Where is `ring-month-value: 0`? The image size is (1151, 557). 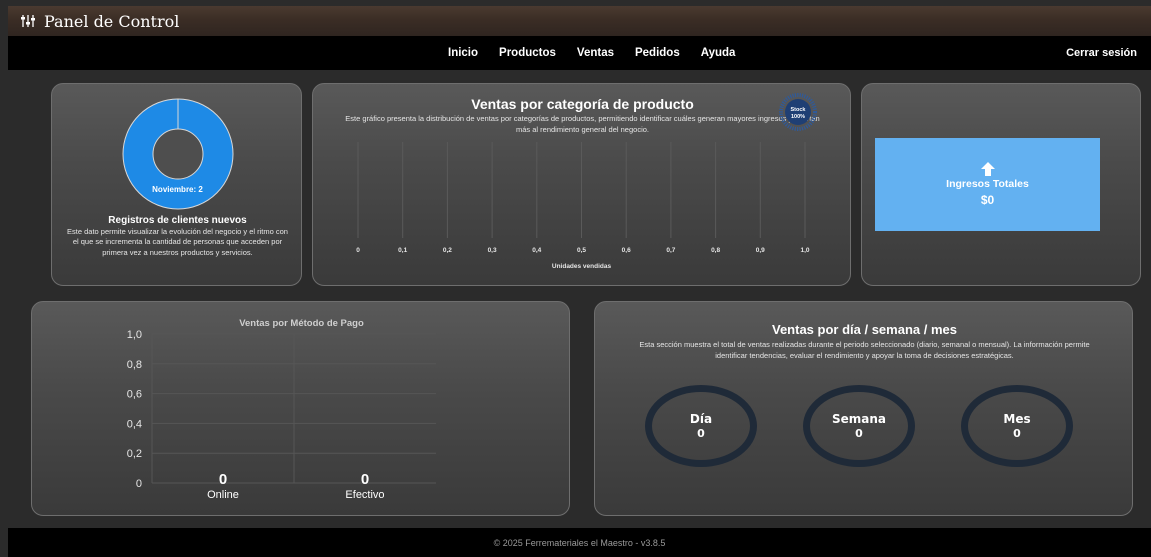
ring-month-value: 0 is located at coordinates (1017, 433).